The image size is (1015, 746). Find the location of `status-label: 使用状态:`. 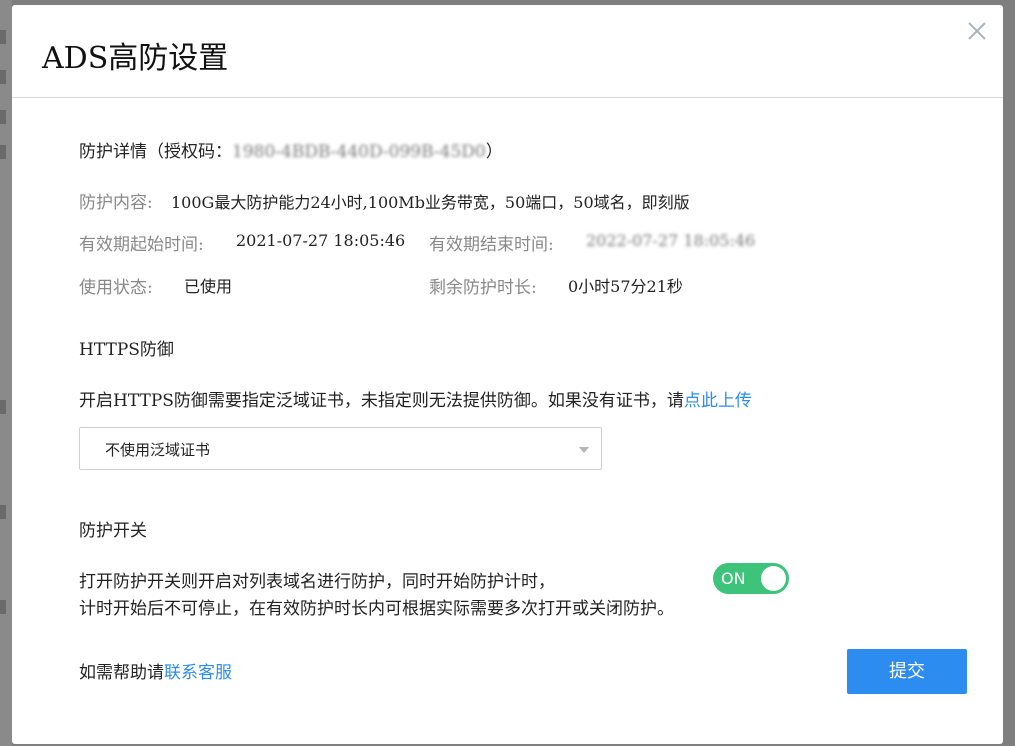

status-label: 使用状态: is located at coordinates (116, 288).